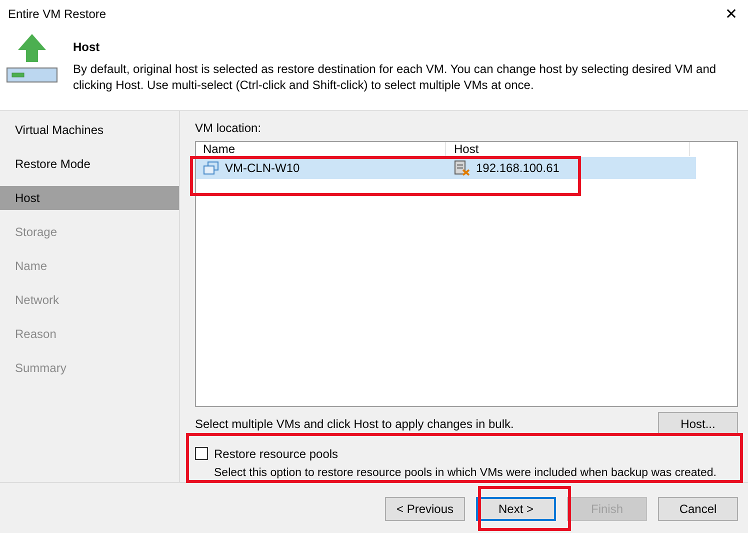 This screenshot has height=533, width=748. Describe the element at coordinates (446, 168) in the screenshot. I see `vm-row: VM-CLN-W10 192.168.100.61` at that location.